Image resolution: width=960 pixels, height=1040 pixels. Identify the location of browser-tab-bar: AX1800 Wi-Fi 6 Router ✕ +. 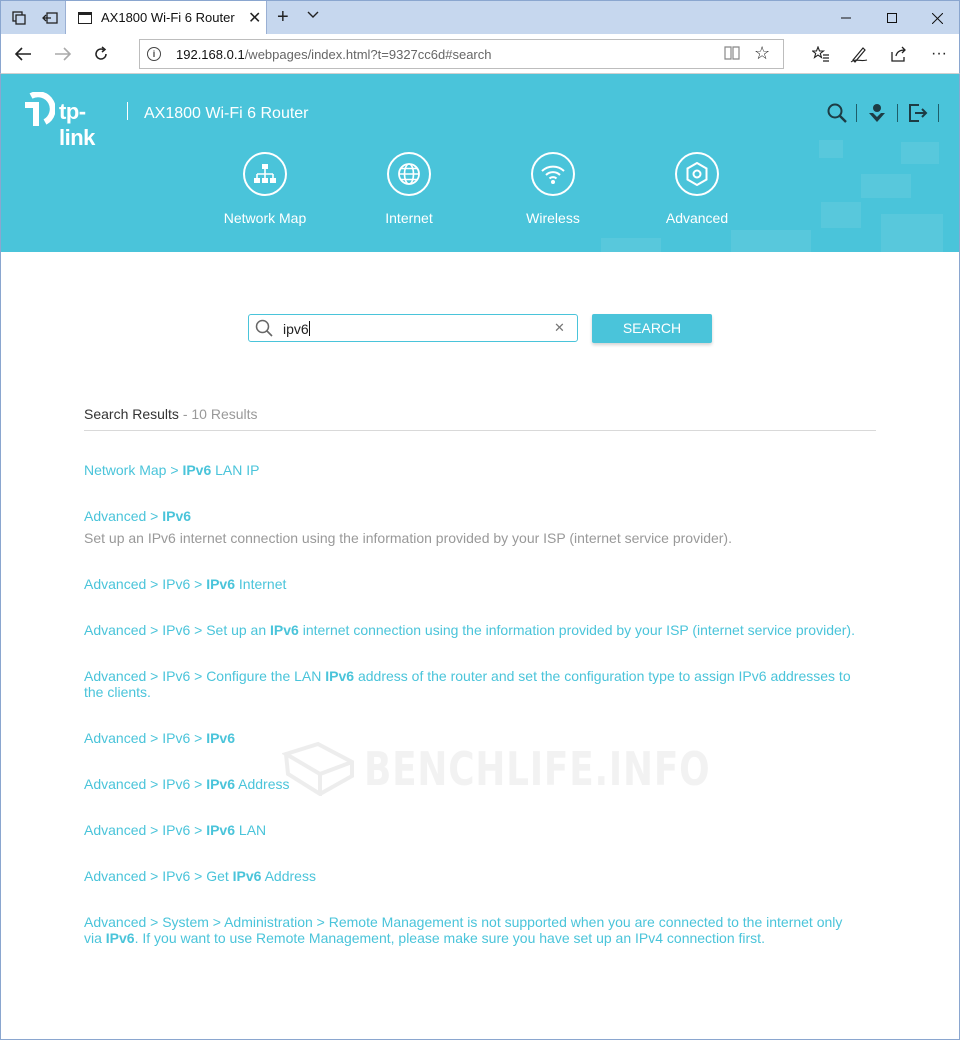
(480, 17).